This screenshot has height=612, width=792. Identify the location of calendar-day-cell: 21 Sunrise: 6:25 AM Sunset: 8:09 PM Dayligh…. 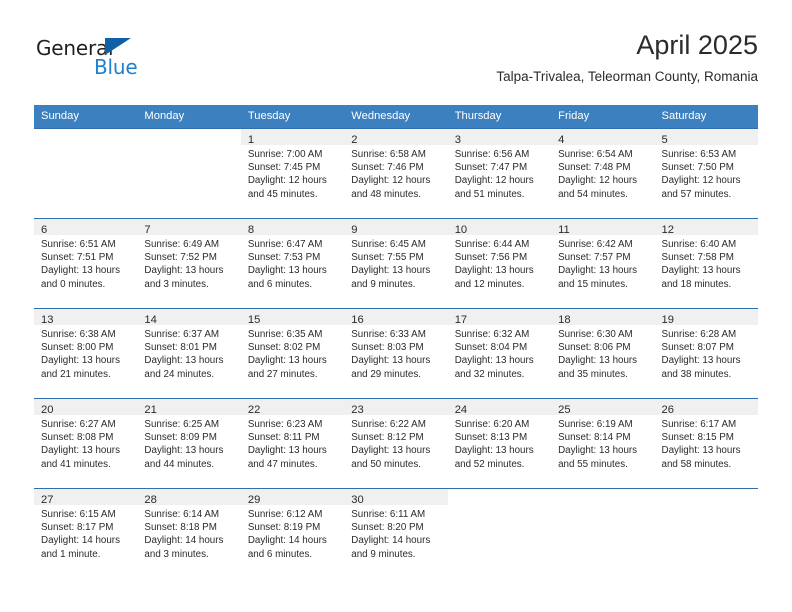
(189, 443).